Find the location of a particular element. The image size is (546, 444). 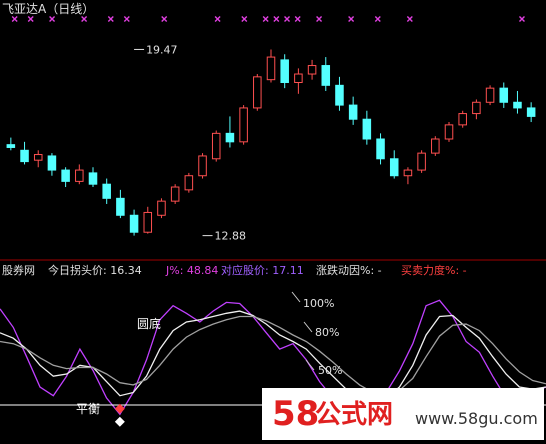

indicator-header-item: 今日拐头价: 16.34 is located at coordinates (95, 270).